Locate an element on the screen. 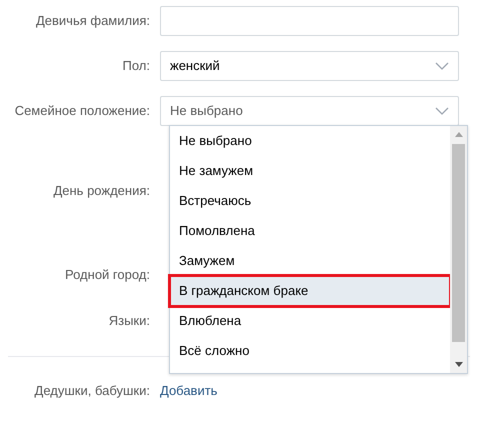  select-value: женский is located at coordinates (195, 66).